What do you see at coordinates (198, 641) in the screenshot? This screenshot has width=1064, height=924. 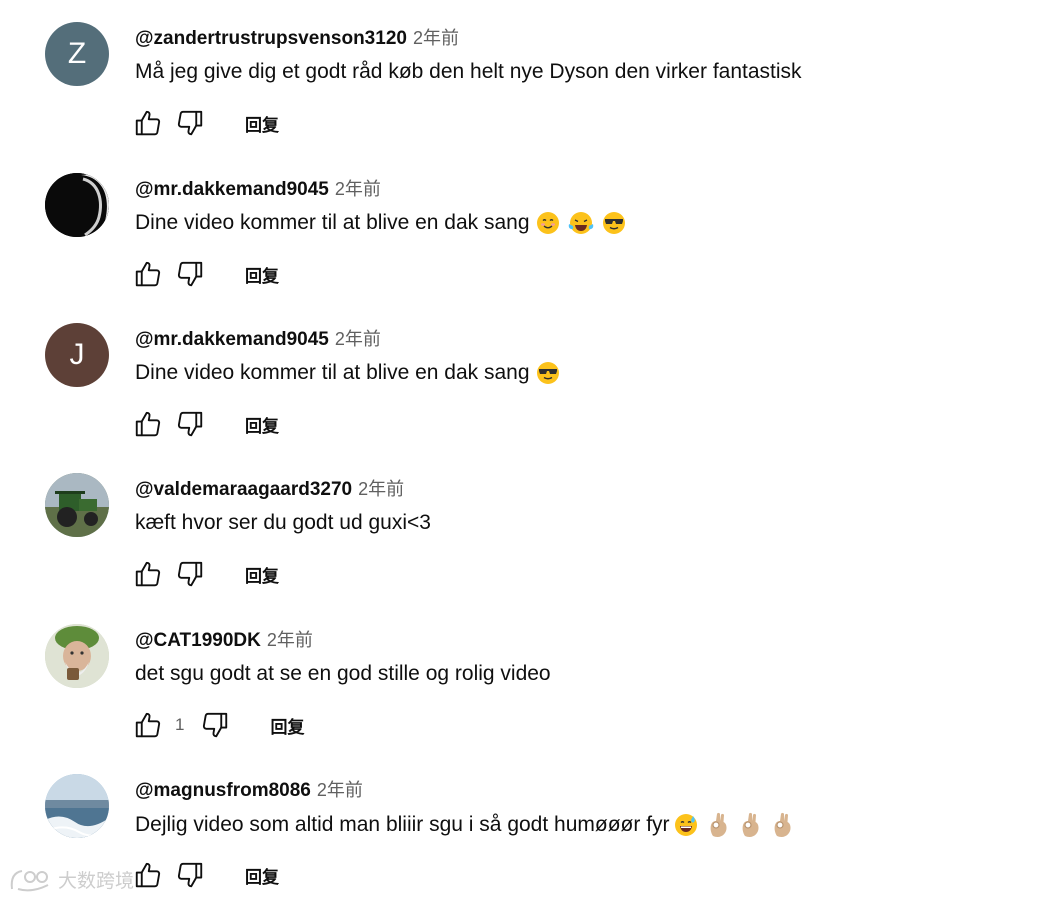 I see `comment-author: @CAT1990DK` at bounding box center [198, 641].